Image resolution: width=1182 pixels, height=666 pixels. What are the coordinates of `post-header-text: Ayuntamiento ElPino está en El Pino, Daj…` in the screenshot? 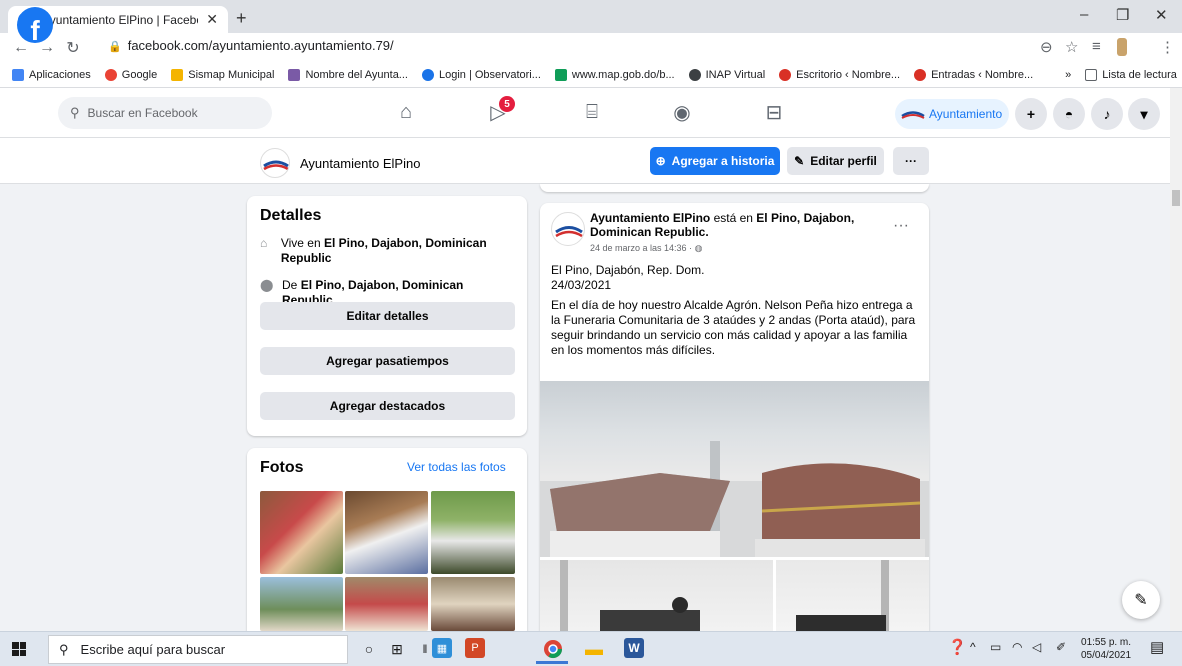 It's located at (722, 225).